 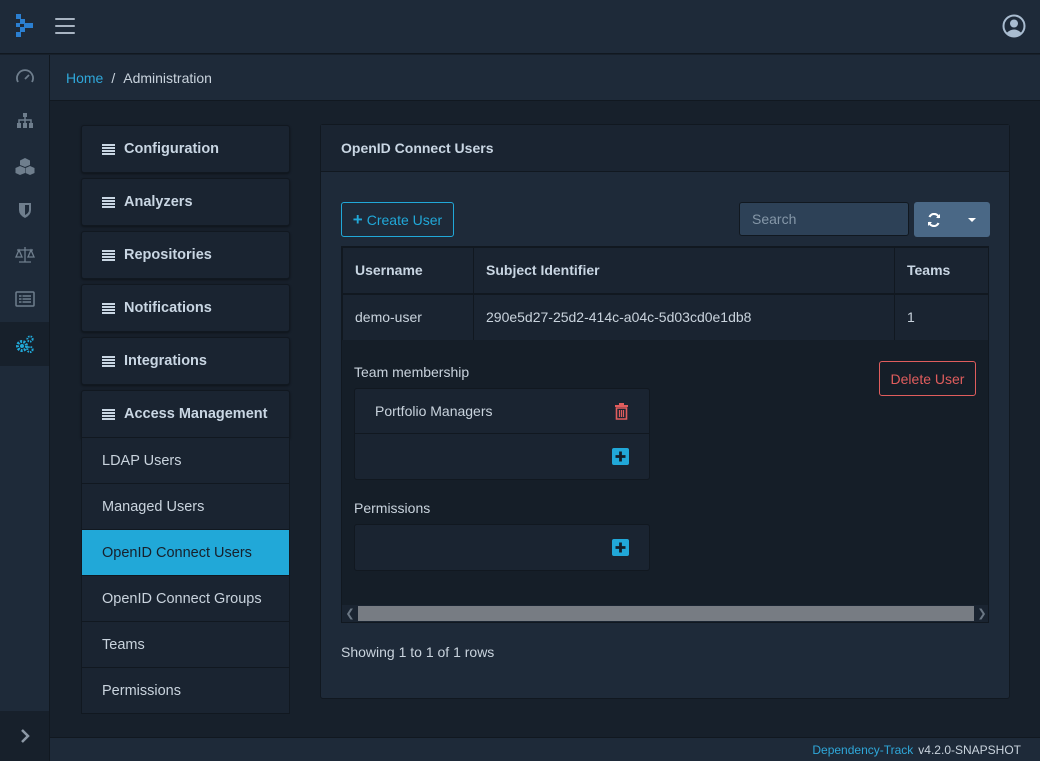 What do you see at coordinates (434, 411) in the screenshot?
I see `team-name: Portfolio Managers` at bounding box center [434, 411].